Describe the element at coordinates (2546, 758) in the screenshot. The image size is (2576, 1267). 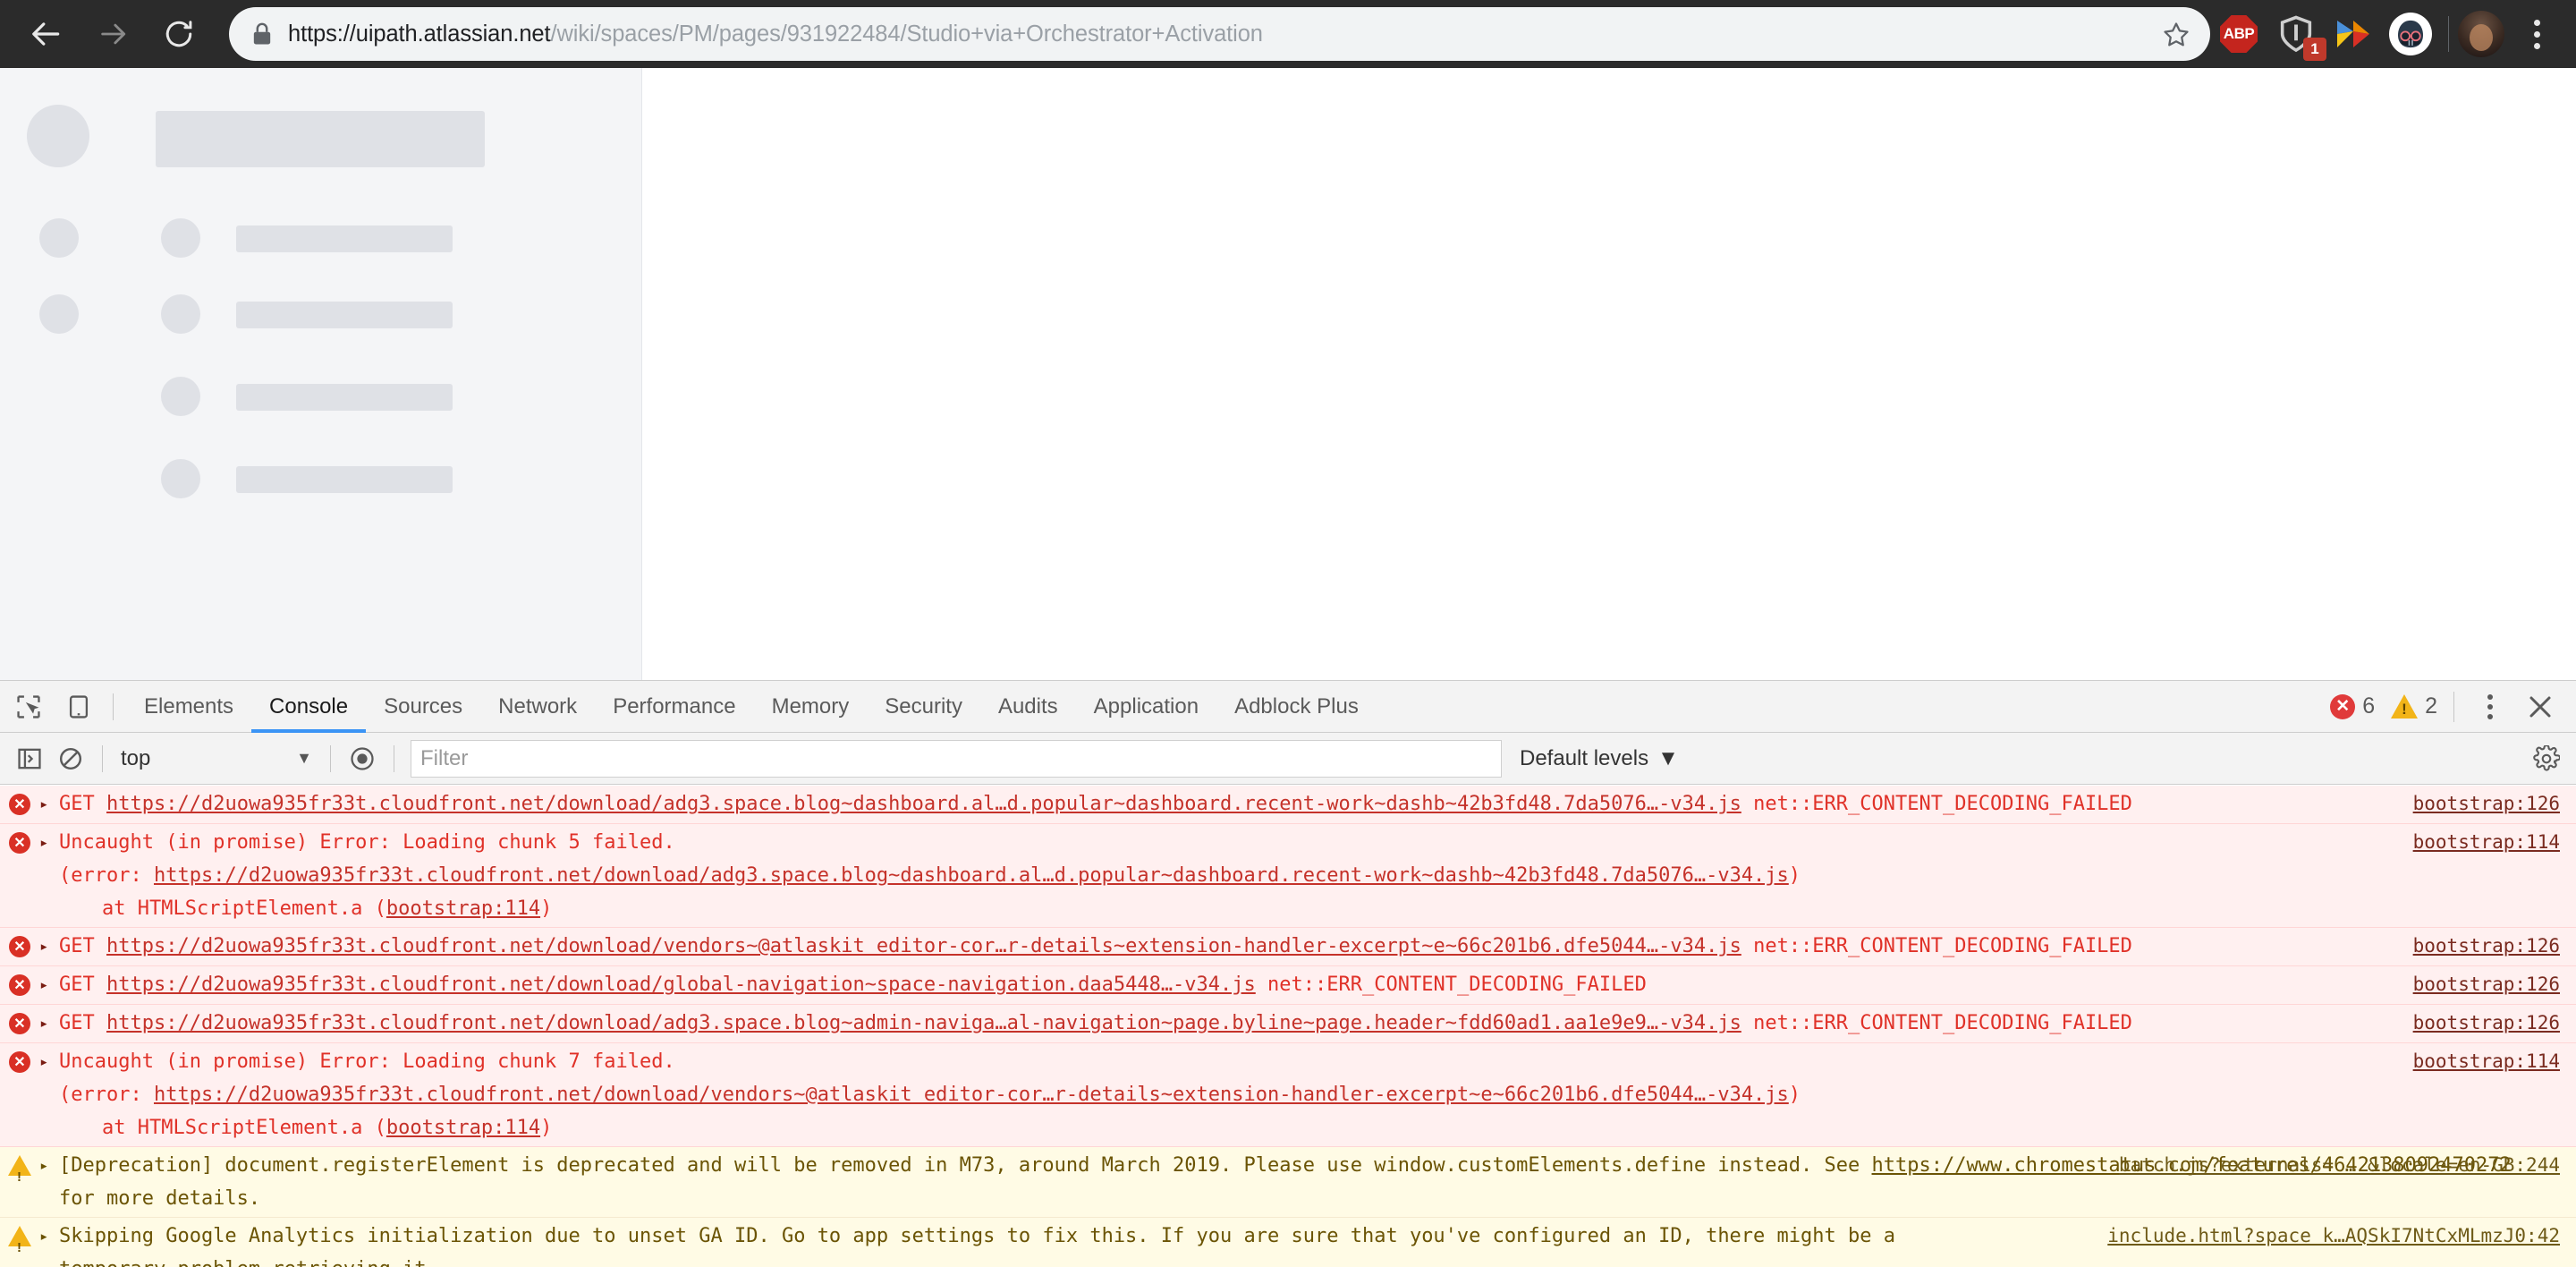
I see `console-settings-icon` at that location.